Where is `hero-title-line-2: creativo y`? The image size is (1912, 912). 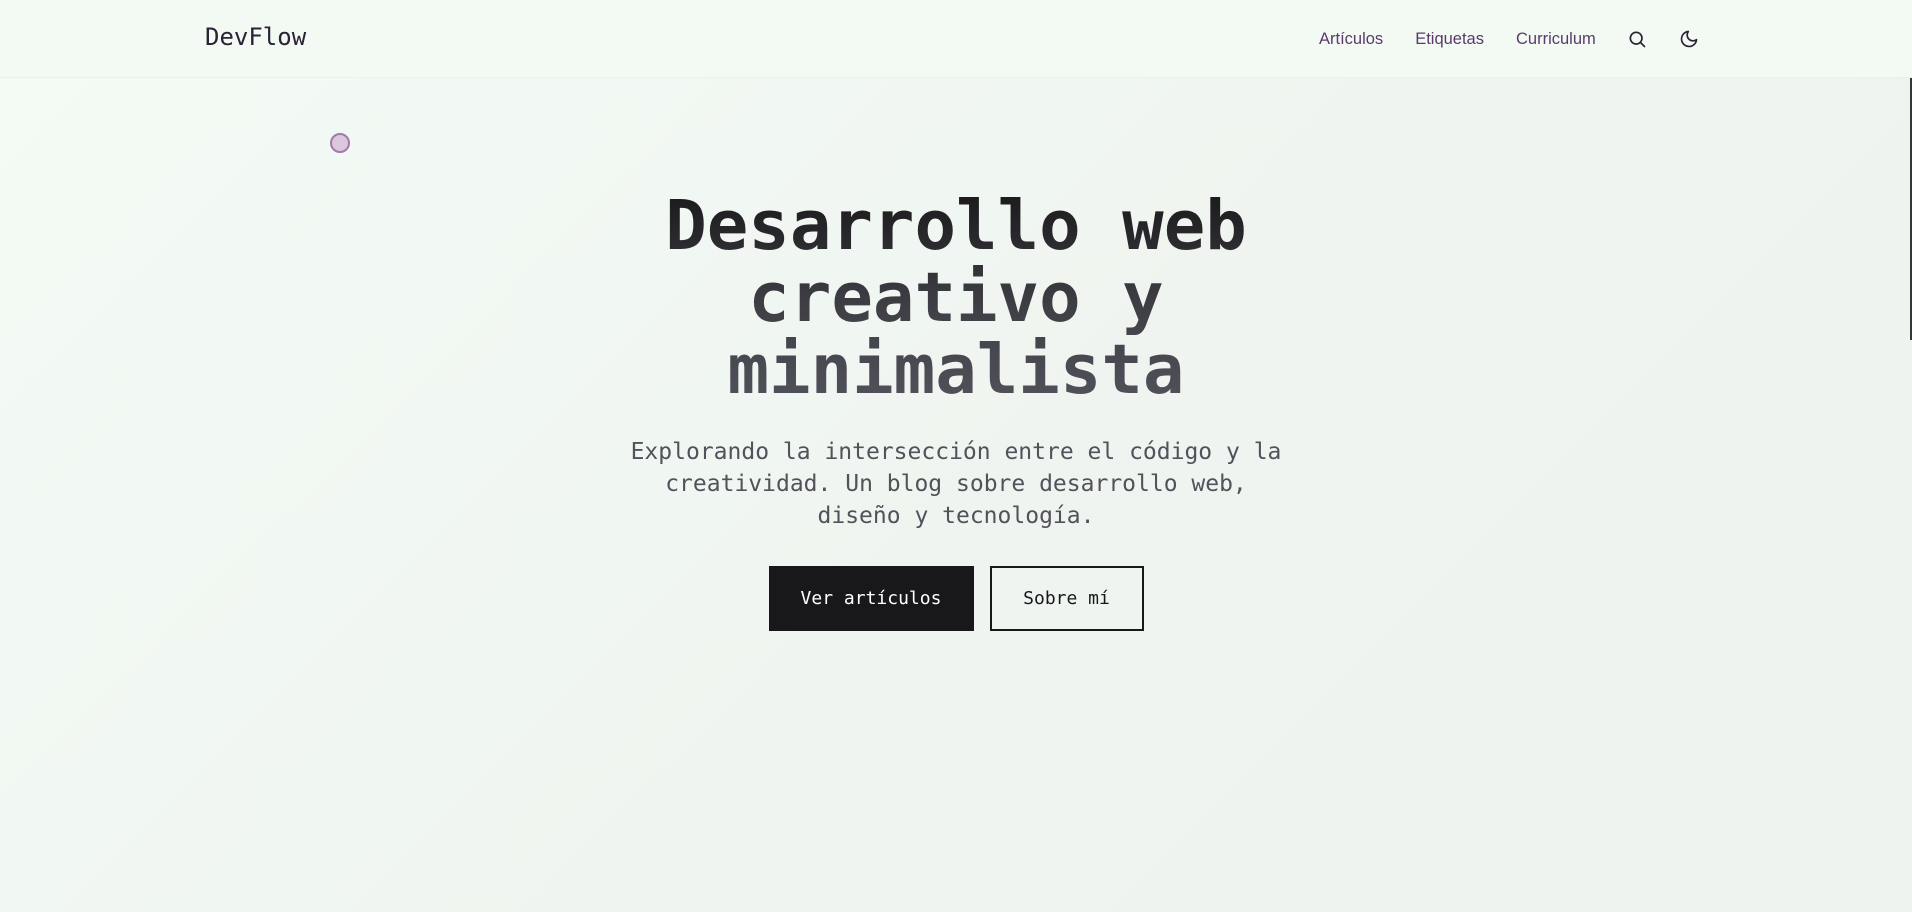
hero-title-line-2: creativo y is located at coordinates (956, 298).